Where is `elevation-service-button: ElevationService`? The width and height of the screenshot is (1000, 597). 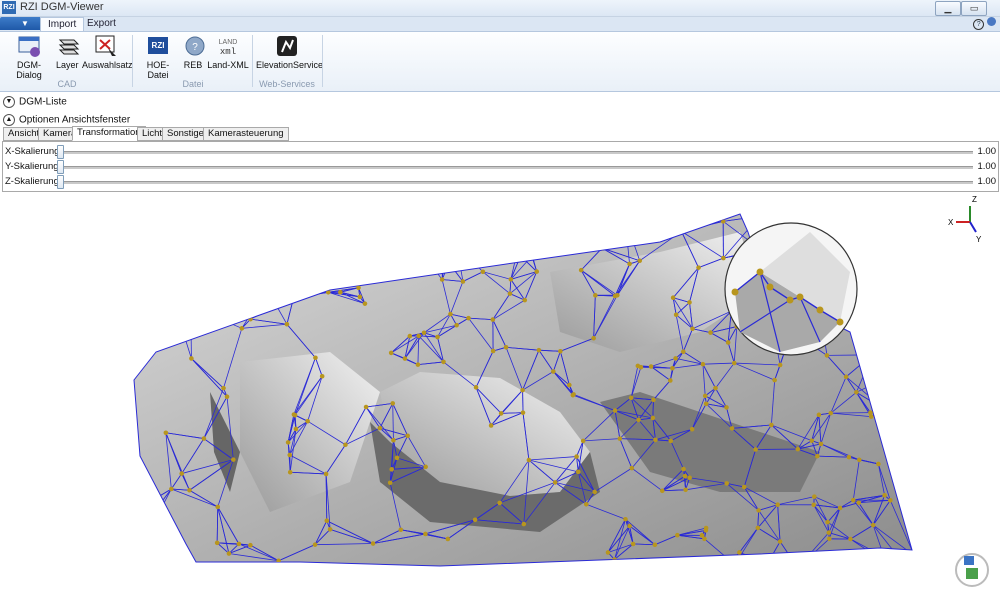 elevation-service-button: ElevationService is located at coordinates (287, 52).